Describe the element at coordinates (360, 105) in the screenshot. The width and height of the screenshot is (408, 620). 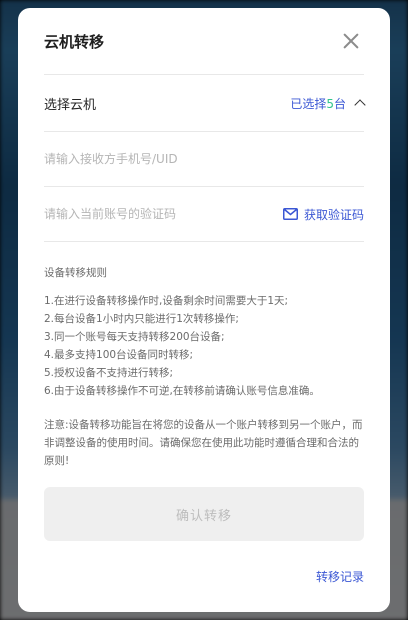
I see `chevron-up-icon` at that location.